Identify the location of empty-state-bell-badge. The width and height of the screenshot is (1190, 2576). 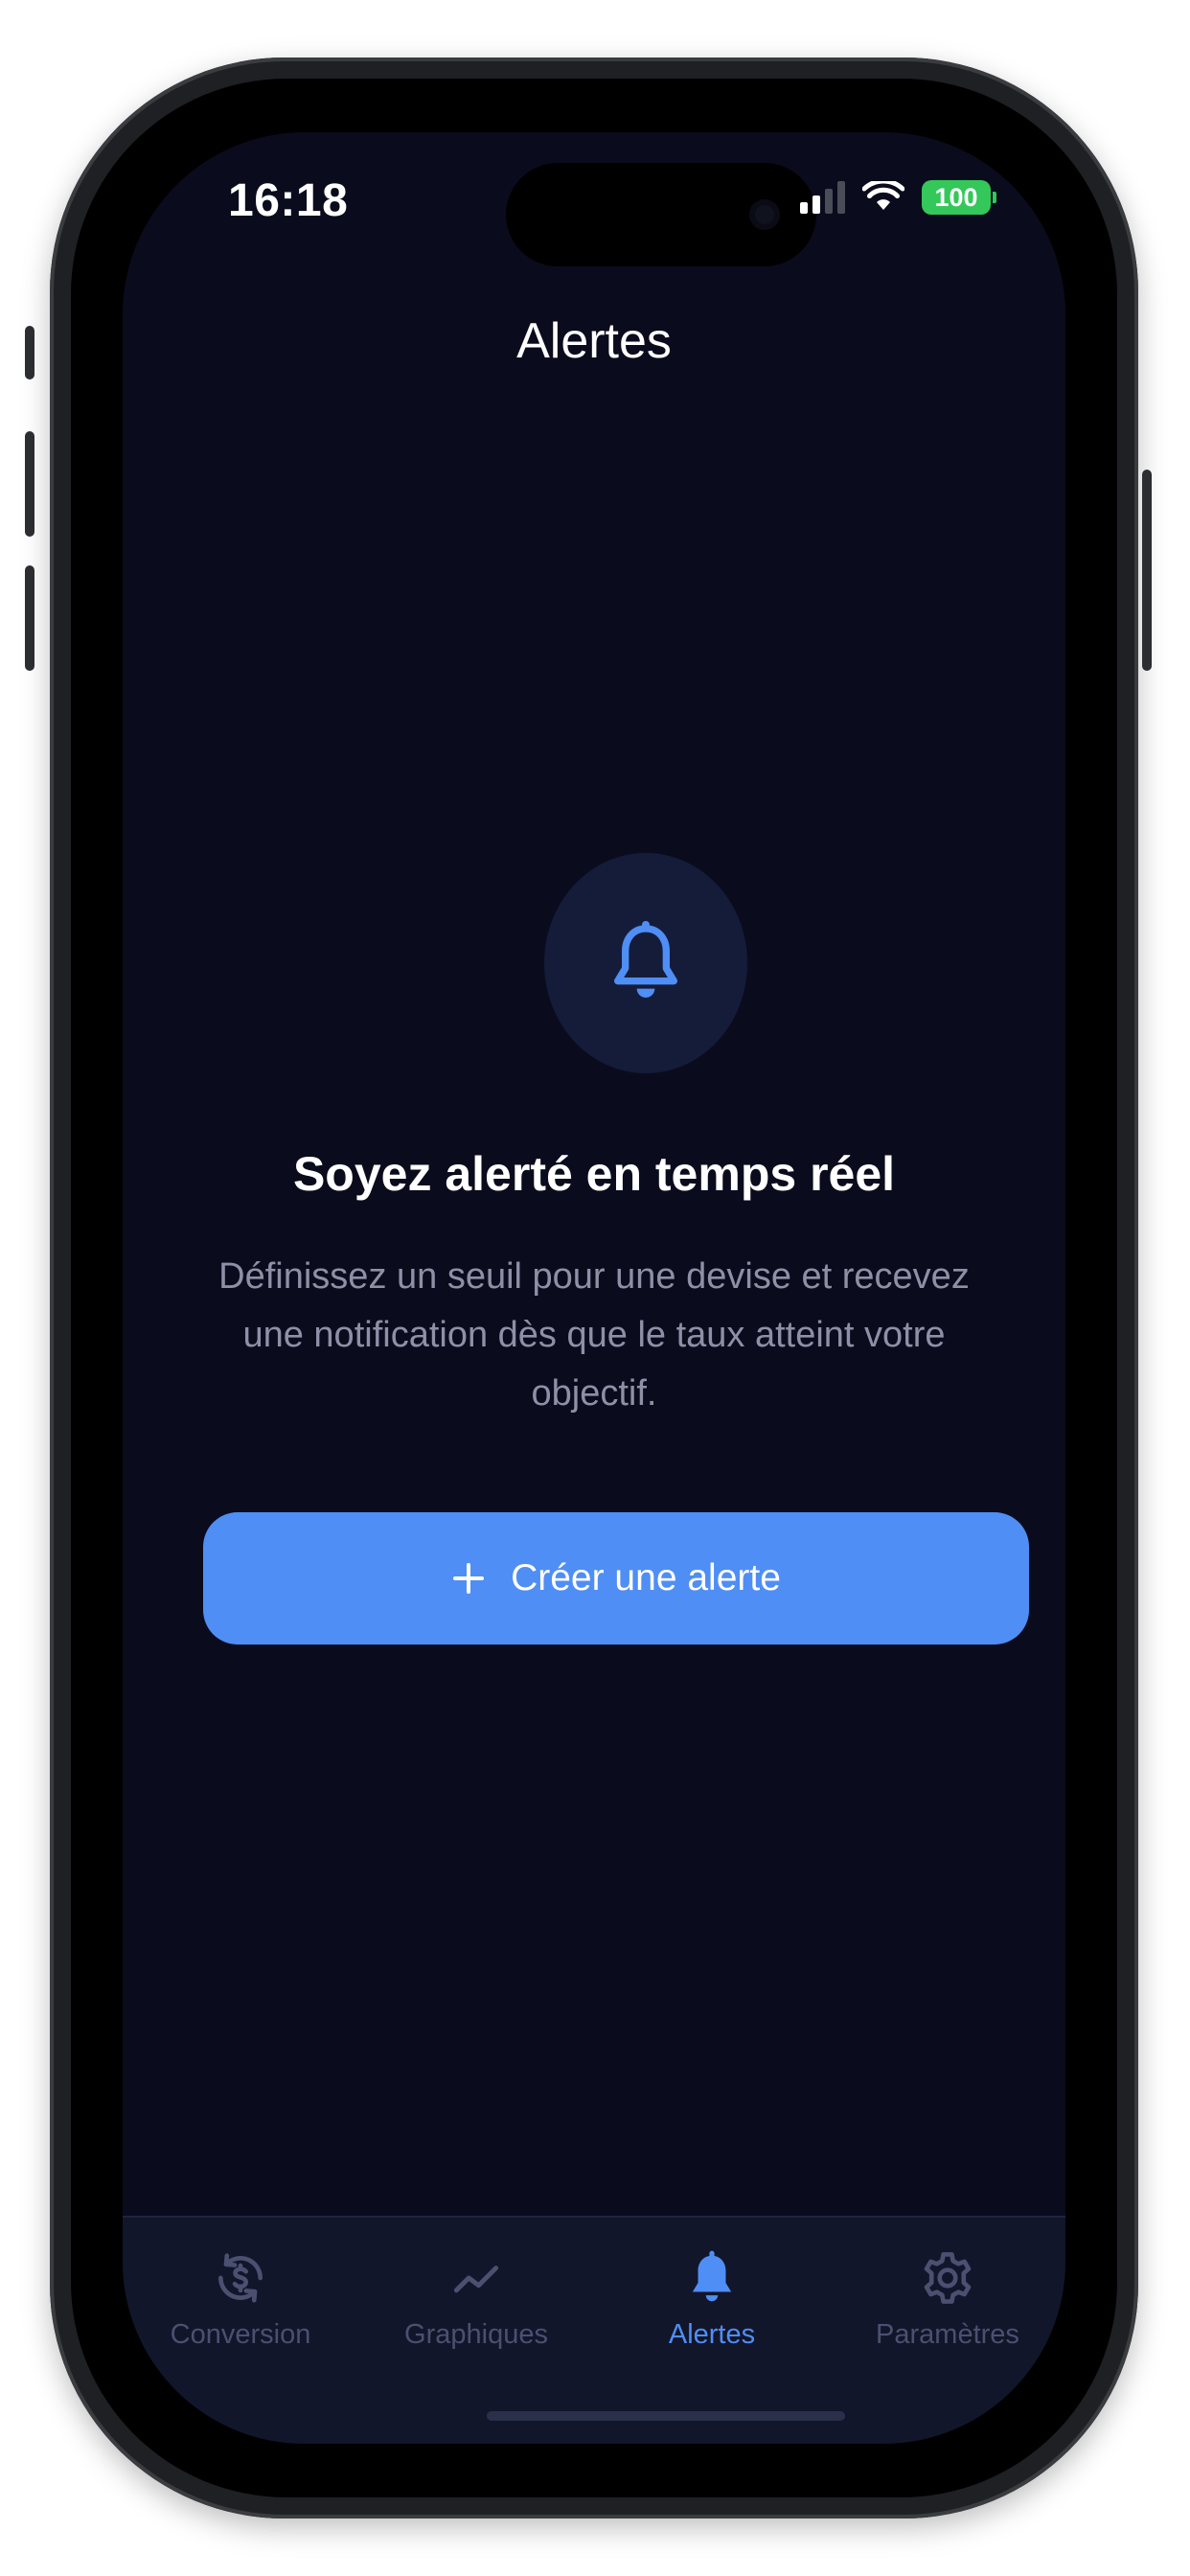
(646, 963).